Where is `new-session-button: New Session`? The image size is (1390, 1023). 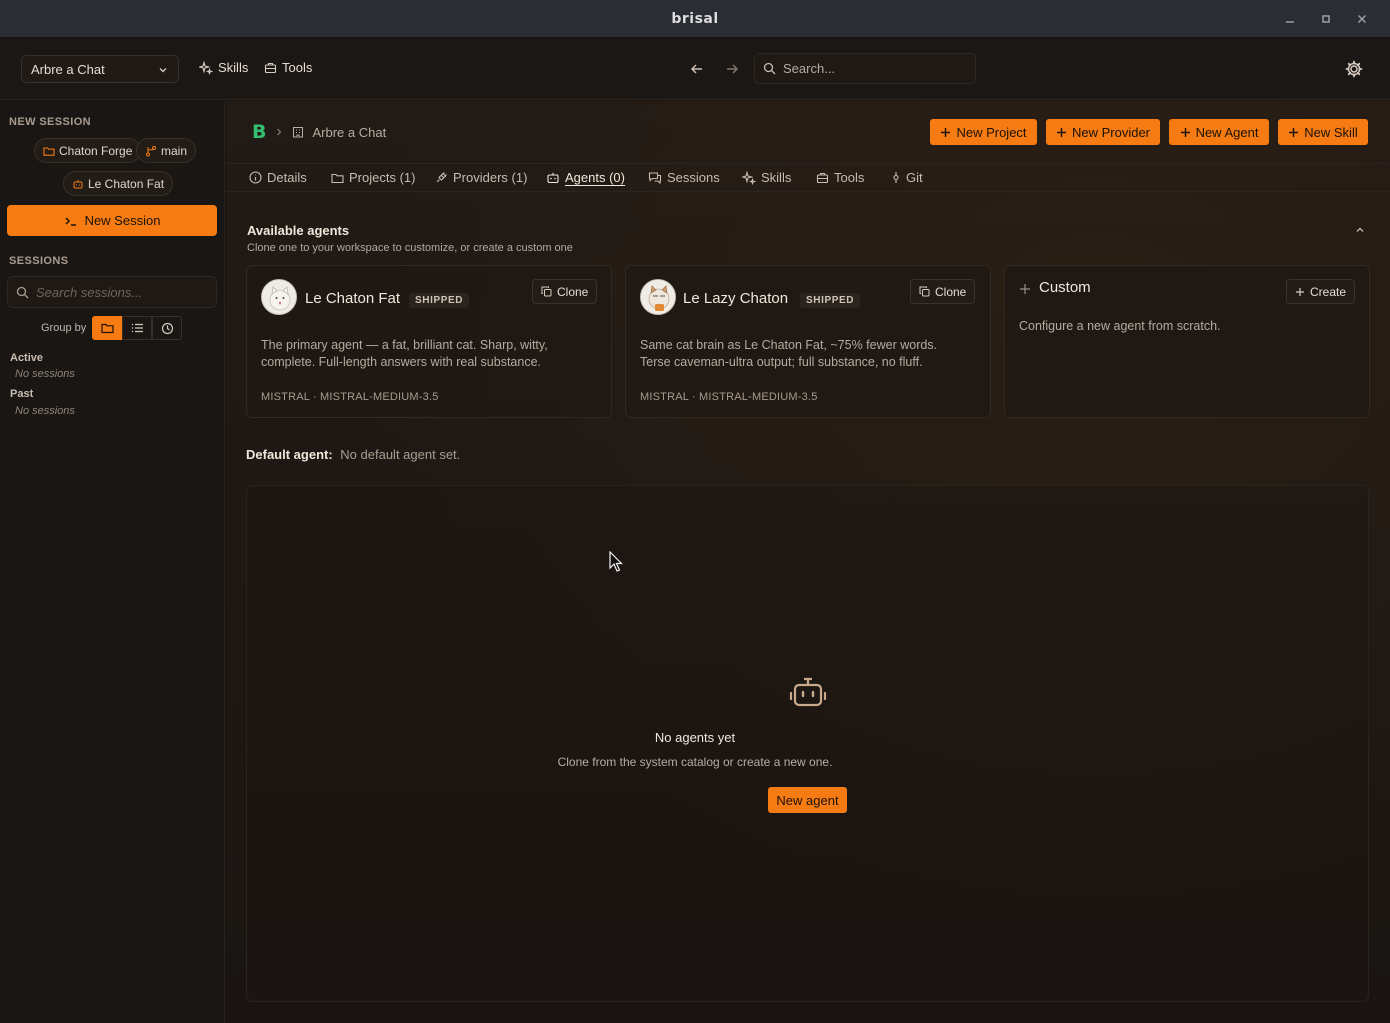
new-session-button: New Session is located at coordinates (112, 220).